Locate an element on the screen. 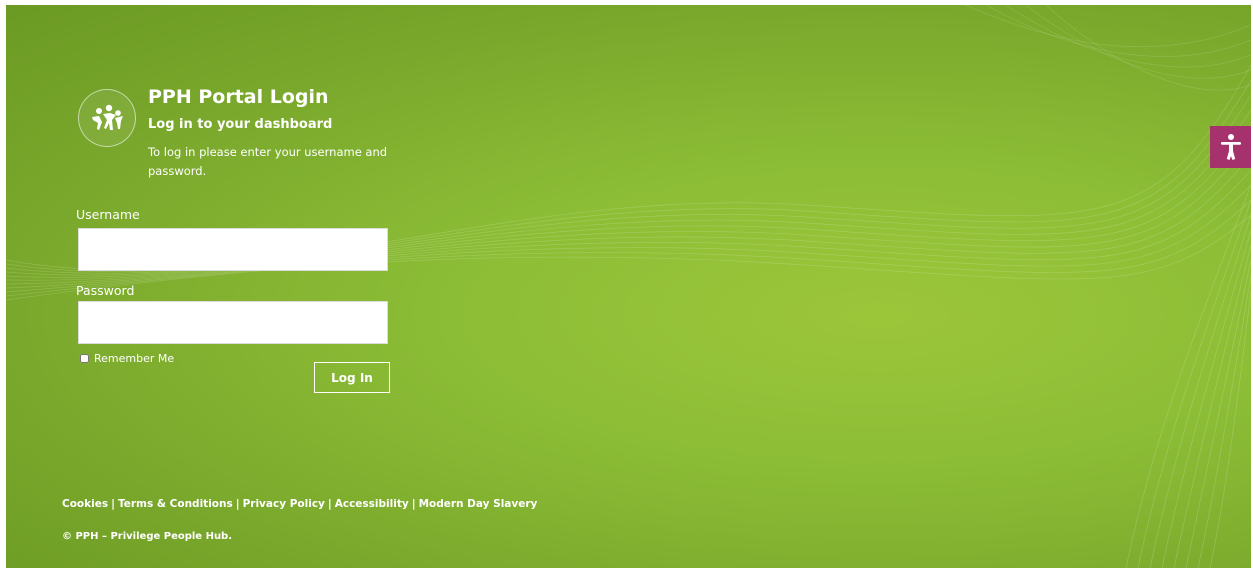 The image size is (1253, 569). privacy-policy-link: Privacy Policy is located at coordinates (284, 504).